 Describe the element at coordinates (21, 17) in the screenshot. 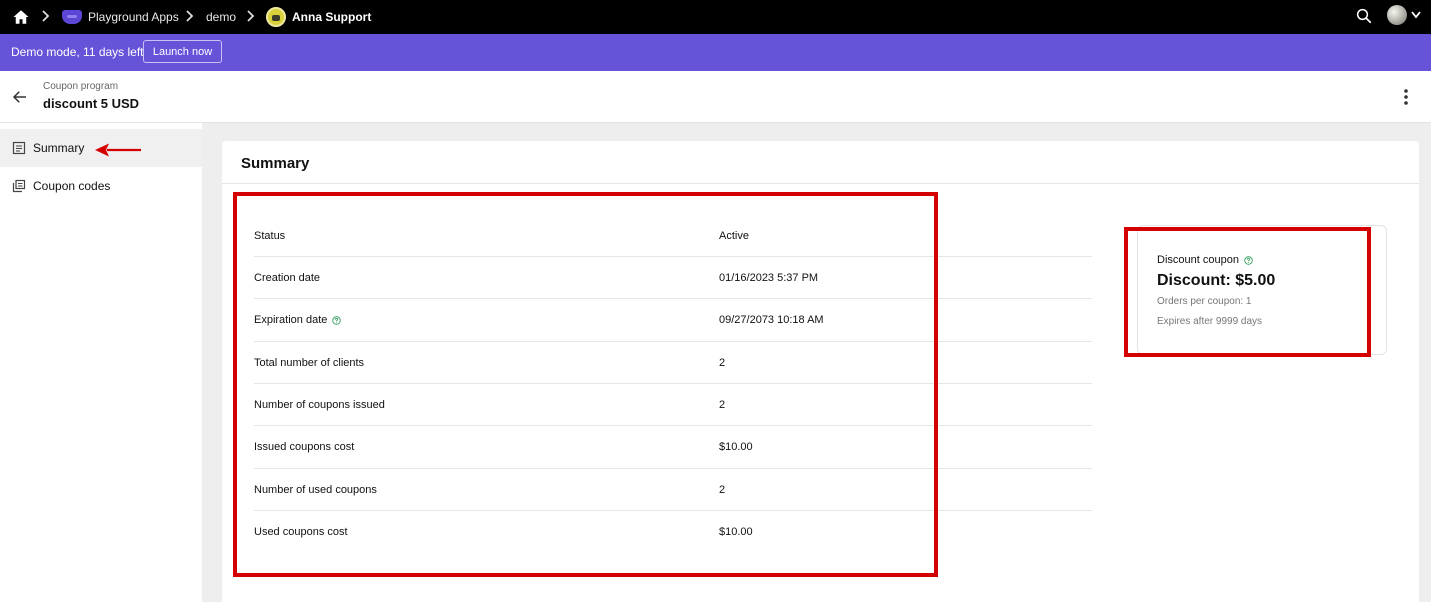

I see `home-icon` at that location.